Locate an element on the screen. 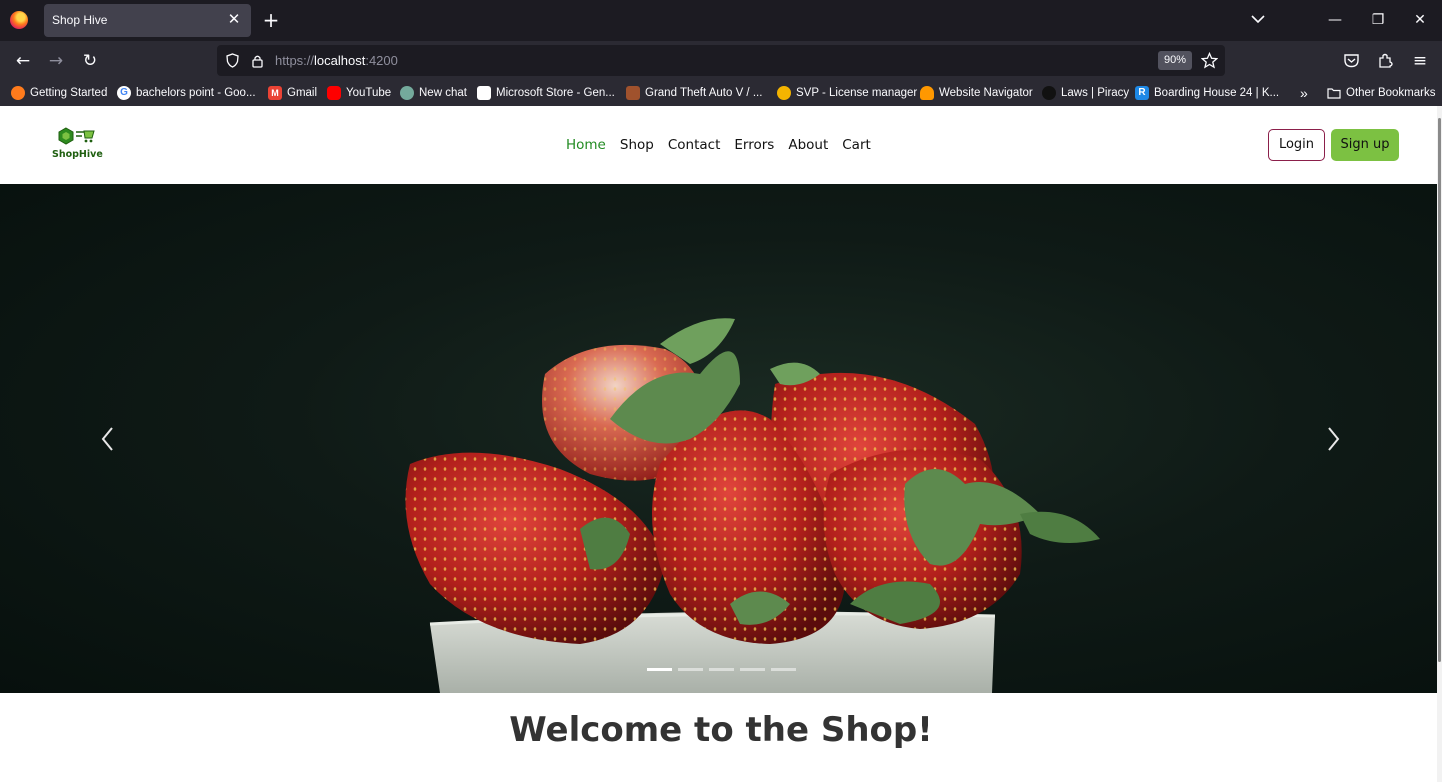 The width and height of the screenshot is (1442, 782). carousel-prev-button is located at coordinates (108, 439).